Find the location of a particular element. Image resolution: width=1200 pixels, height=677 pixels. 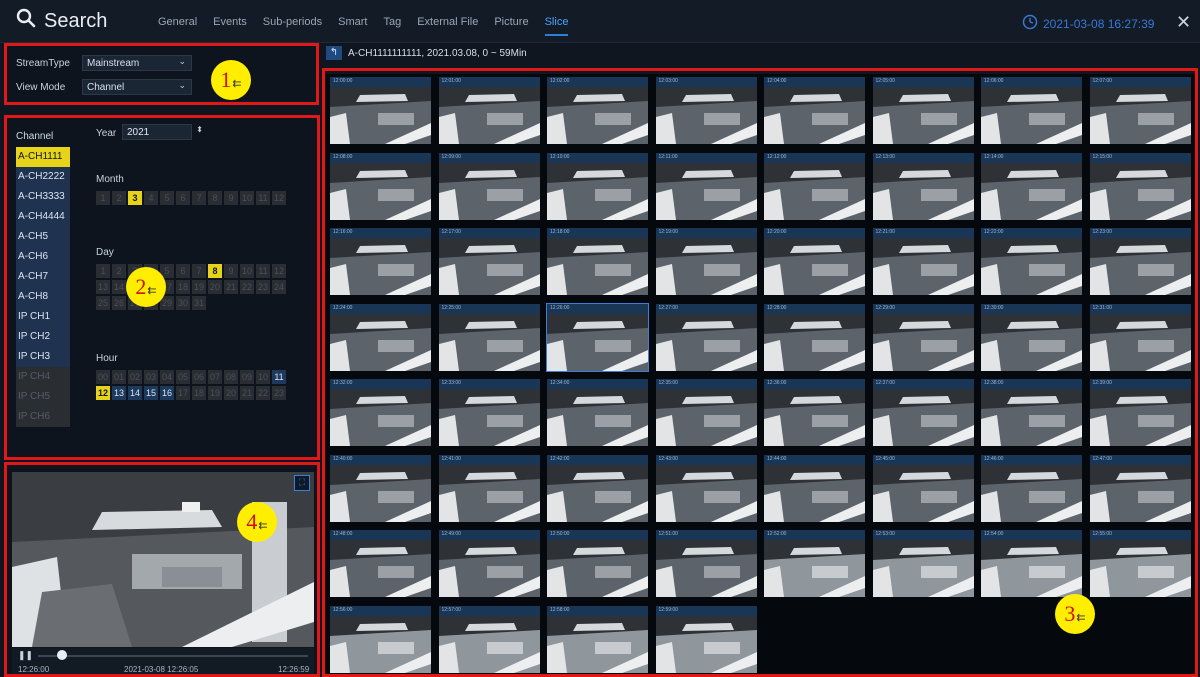

tab-sub-periods: Sub-periods is located at coordinates (292, 25).